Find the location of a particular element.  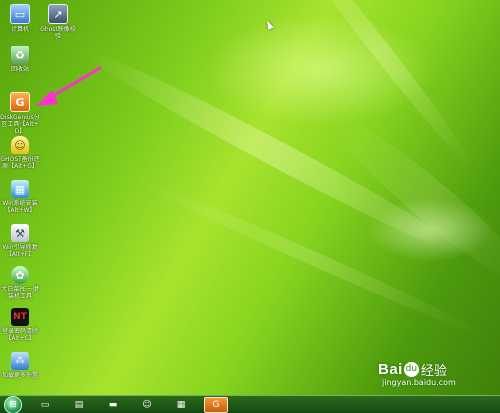

ghost-icon: ☺ is located at coordinates (147, 405).